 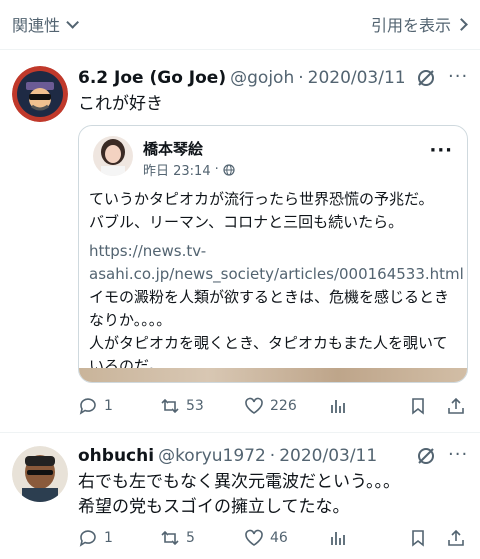 I want to click on chevron-down-icon, so click(x=73, y=22).